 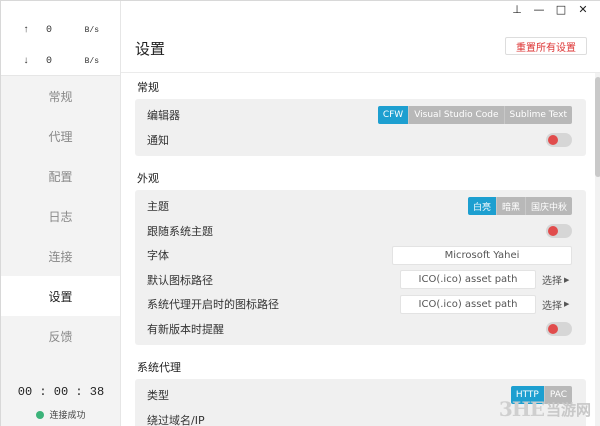 I want to click on theme-option-dark: 暗黑, so click(x=511, y=206).